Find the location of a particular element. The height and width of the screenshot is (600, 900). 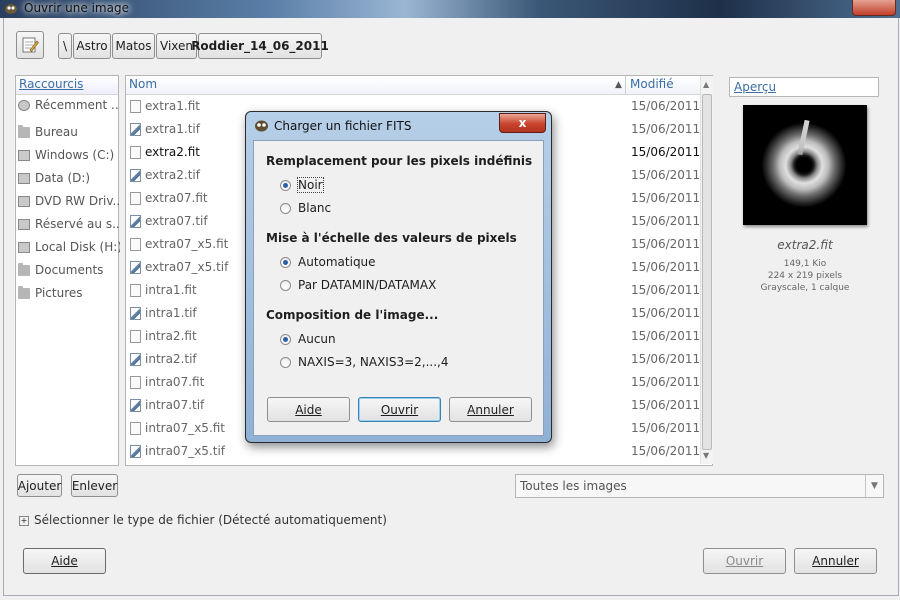

section-undefined-pixels: Remplacement pour les pixels indéfinis is located at coordinates (399, 161).